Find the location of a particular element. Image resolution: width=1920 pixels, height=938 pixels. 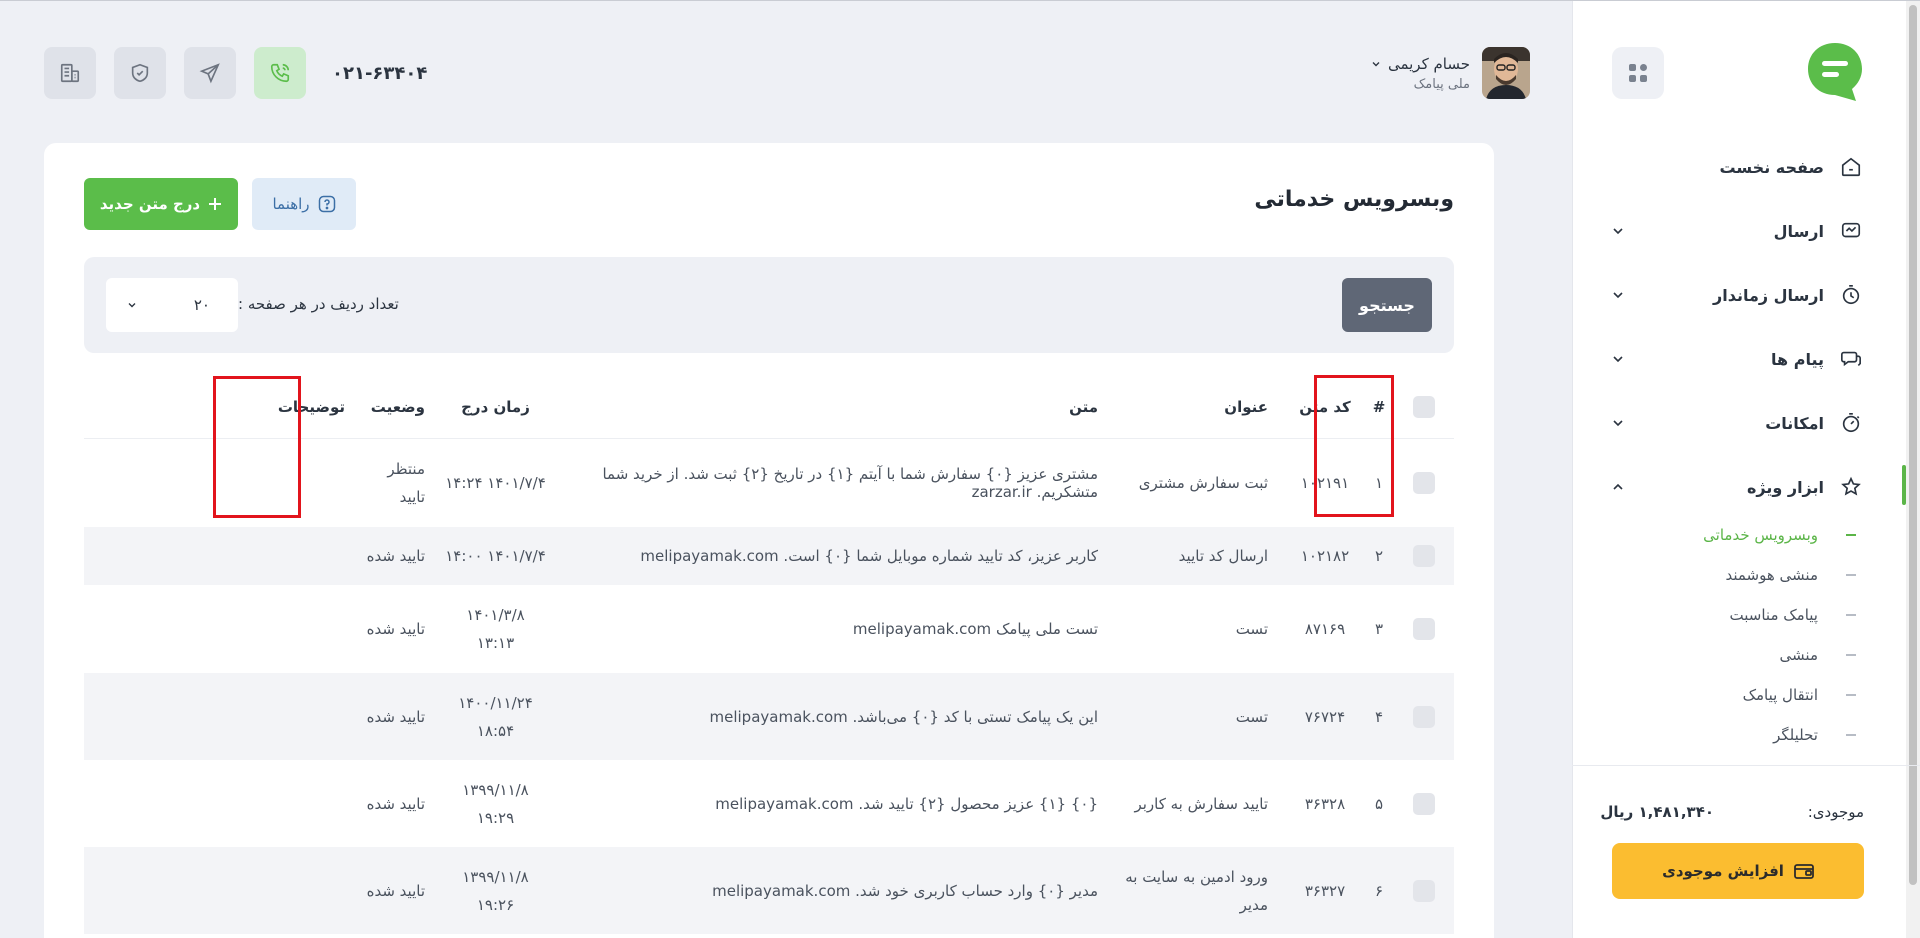

row-title: ورود ادمین به سایت به مدیر is located at coordinates (1196, 890).